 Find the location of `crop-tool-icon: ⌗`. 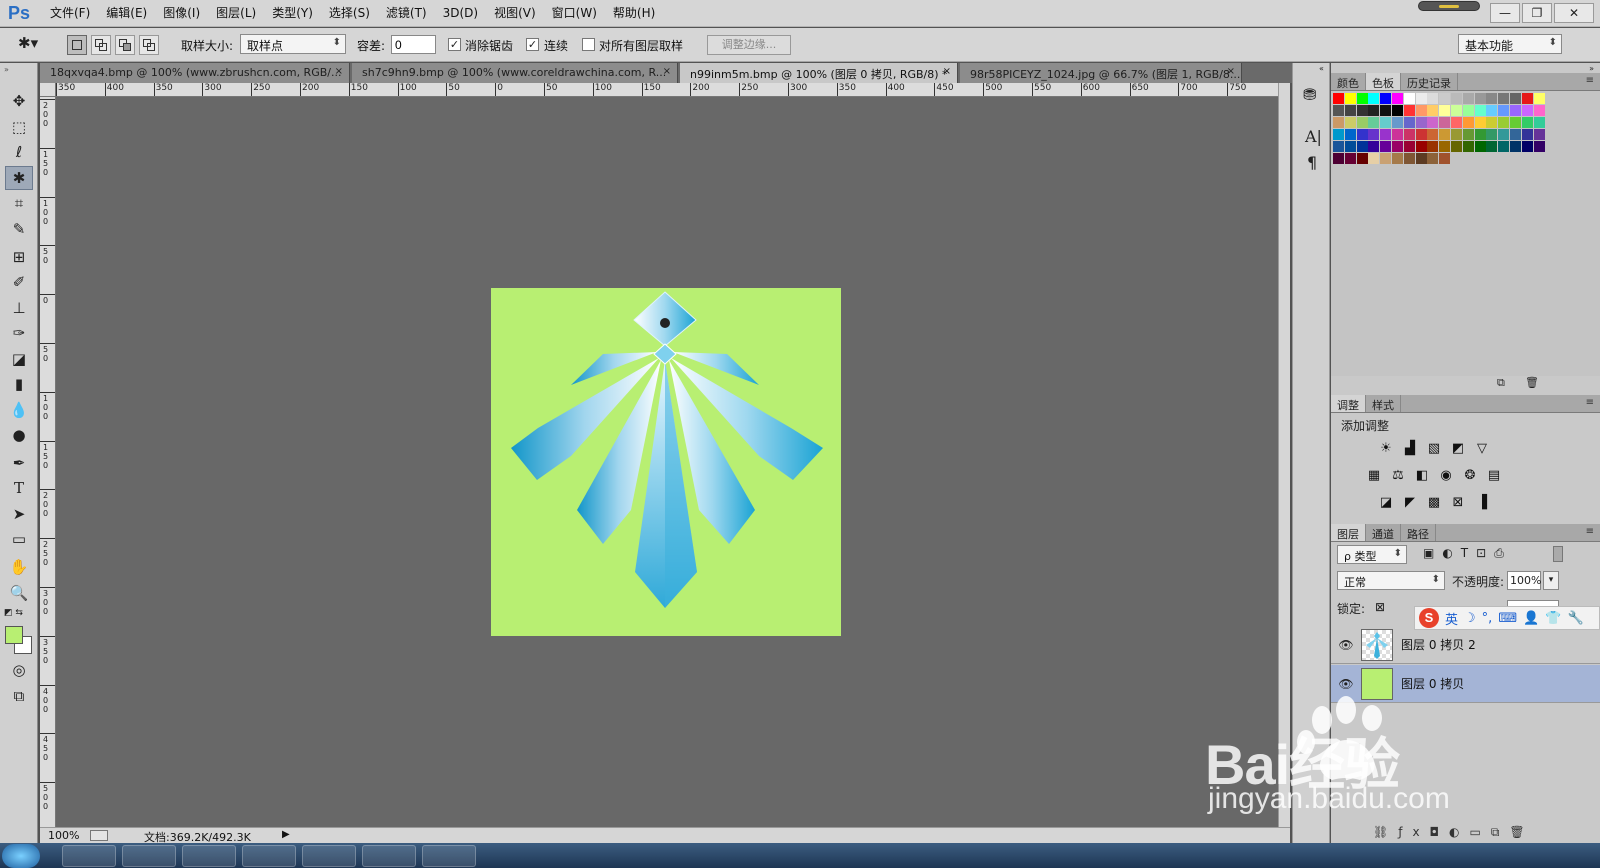

crop-tool-icon: ⌗ is located at coordinates (19, 203).